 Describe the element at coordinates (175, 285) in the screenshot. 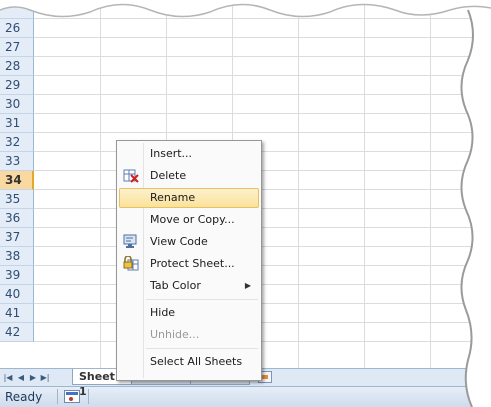

I see `menu-item-label: Tab Color` at that location.